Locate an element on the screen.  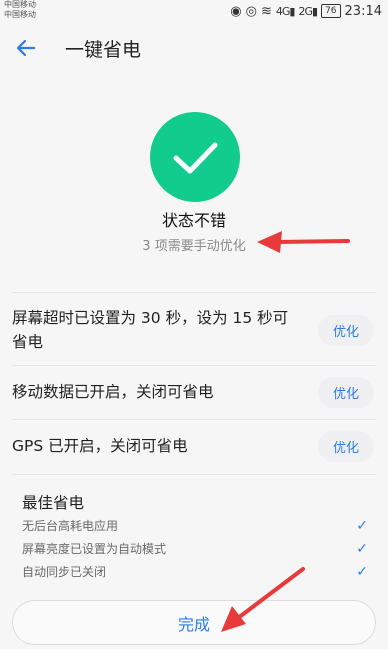
item-text: 屏幕超时已设置为 30 秒，设为 15 秒可省电 is located at coordinates (150, 330).